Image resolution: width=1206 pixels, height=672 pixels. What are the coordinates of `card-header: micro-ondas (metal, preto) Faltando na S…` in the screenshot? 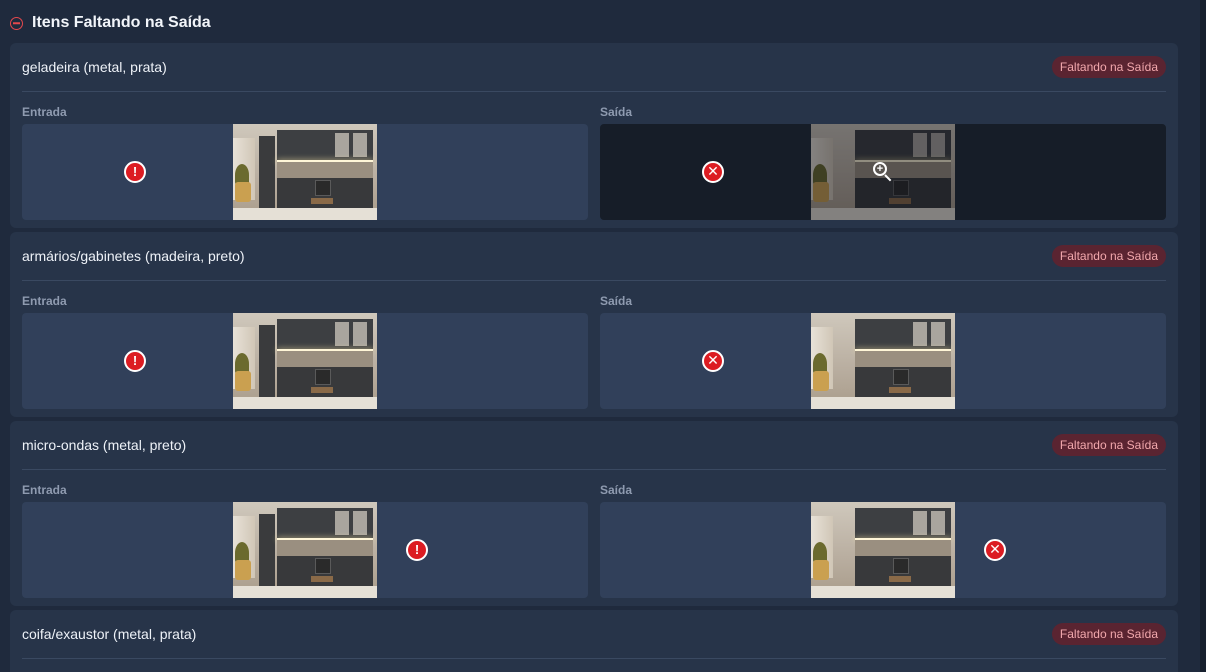 It's located at (594, 445).